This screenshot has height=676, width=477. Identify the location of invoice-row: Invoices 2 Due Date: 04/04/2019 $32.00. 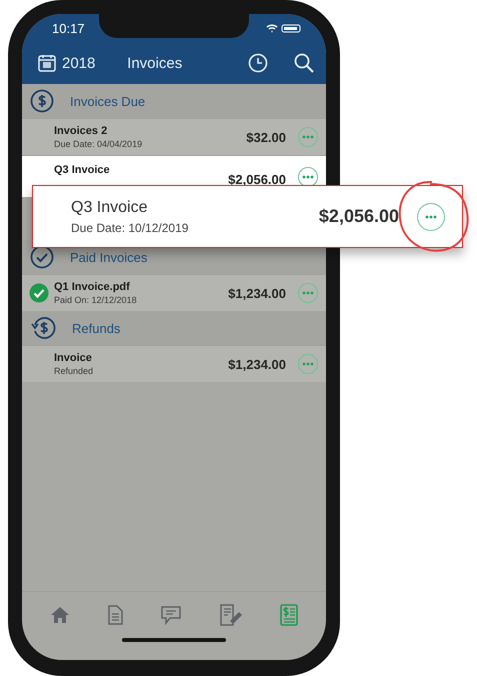
(174, 136).